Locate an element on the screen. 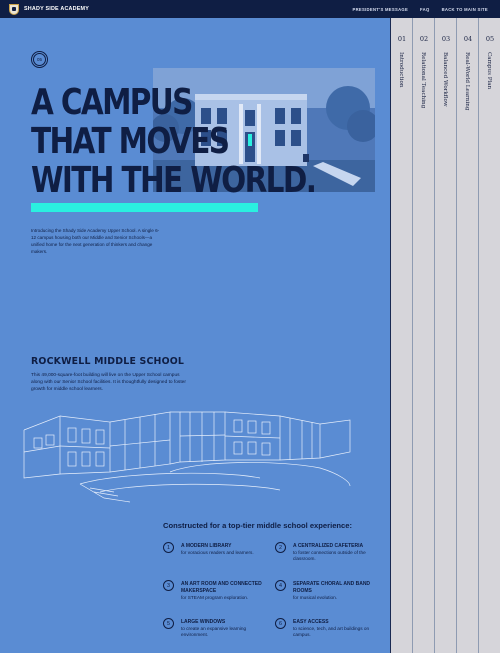  tab-balanced-workflow: 03 Balanced Workflow is located at coordinates (445, 335).